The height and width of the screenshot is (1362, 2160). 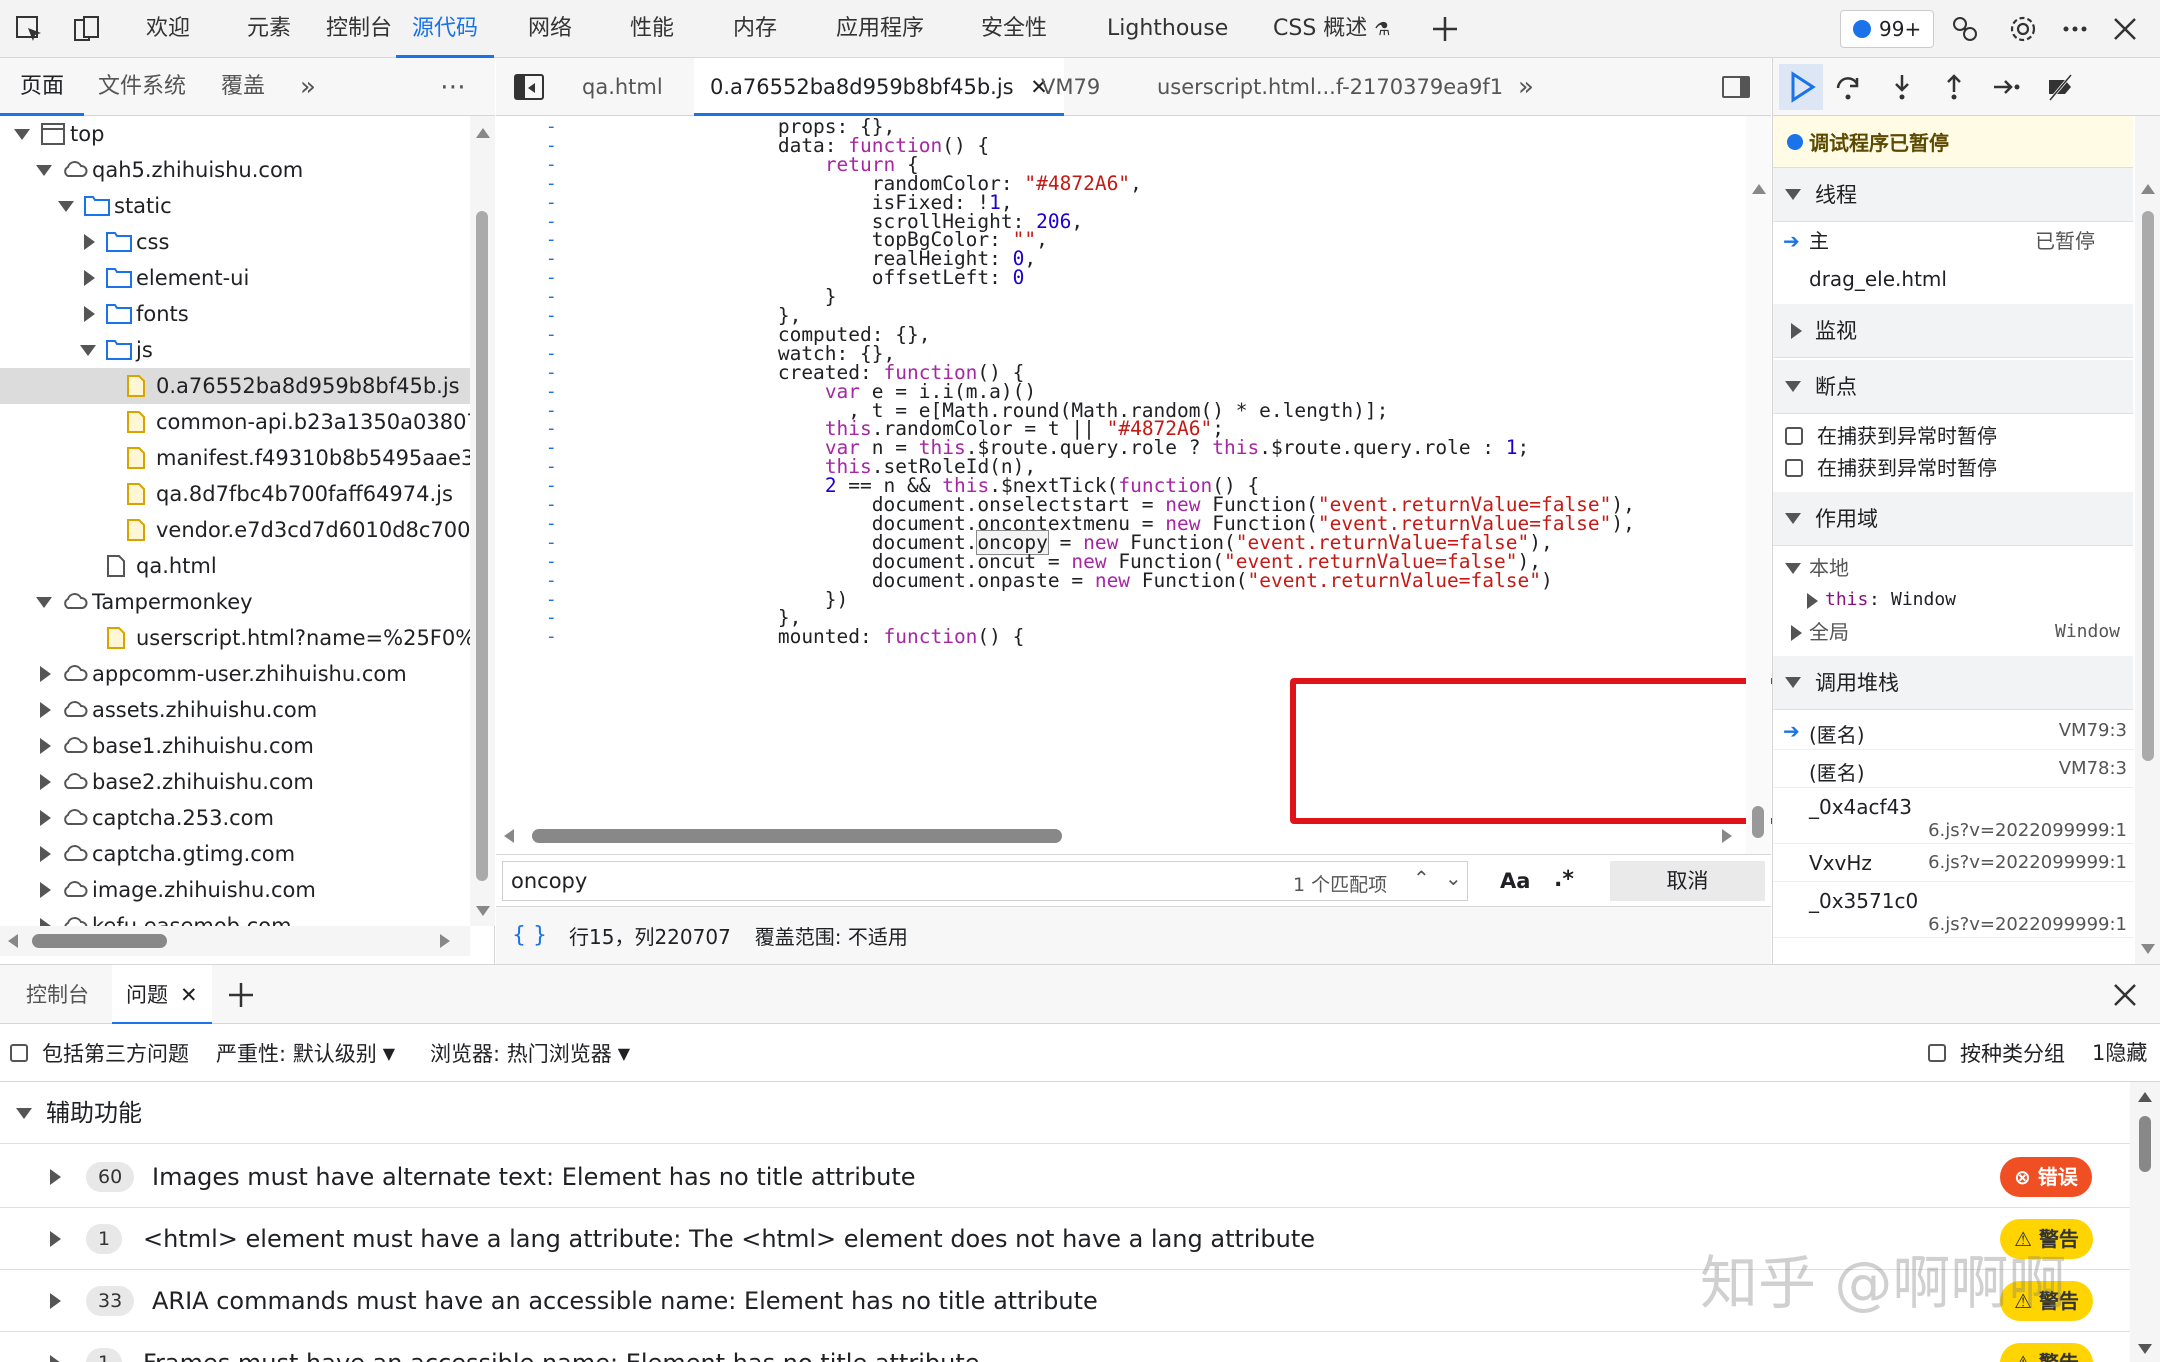 I want to click on severity-dropdown: 严重性: 默认级别 ▼, so click(x=305, y=1053).